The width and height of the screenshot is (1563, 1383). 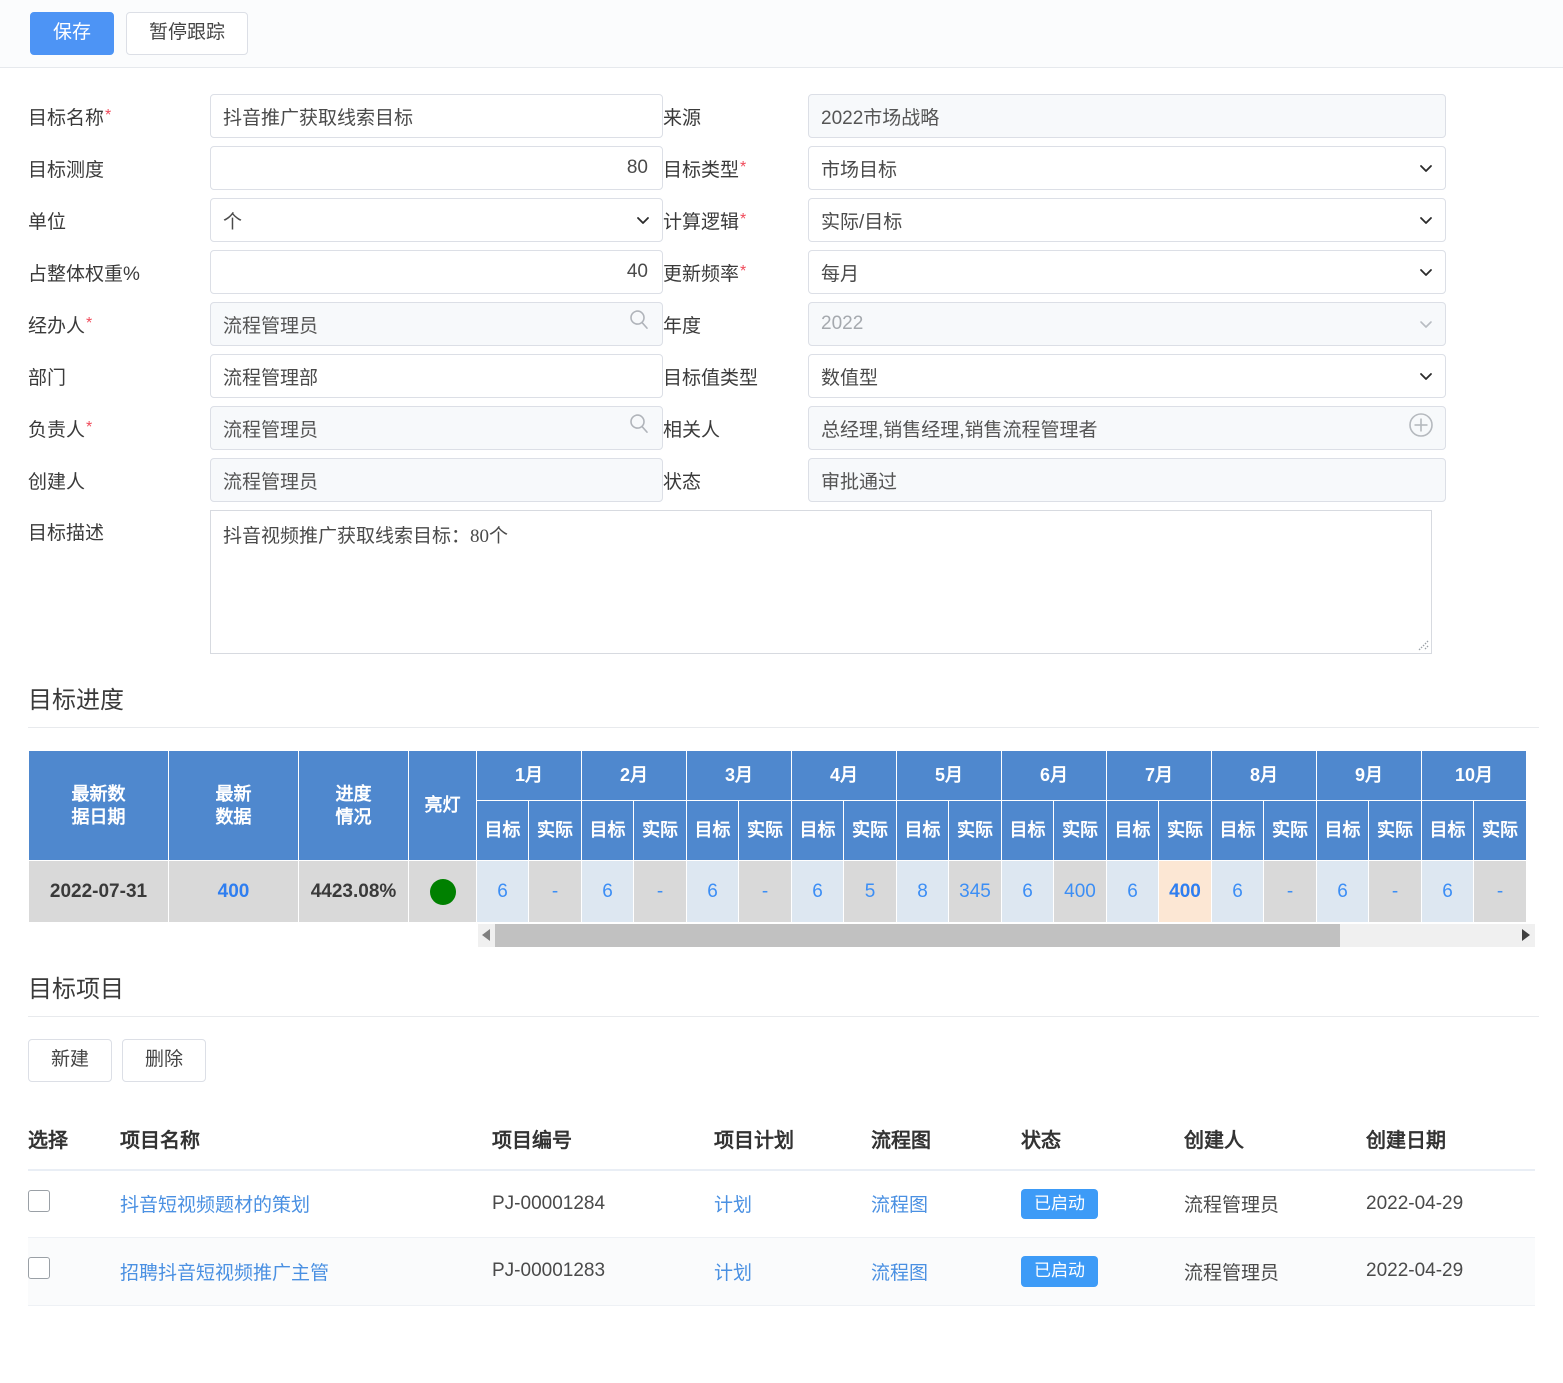 What do you see at coordinates (870, 891) in the screenshot?
I see `month-4-actual-cell: 5` at bounding box center [870, 891].